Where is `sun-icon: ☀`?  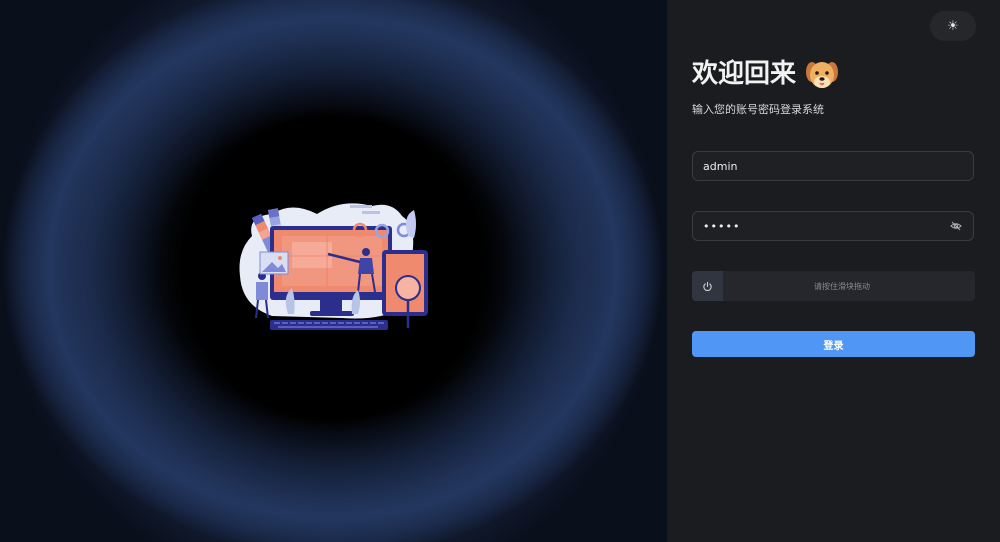 sun-icon: ☀ is located at coordinates (953, 26).